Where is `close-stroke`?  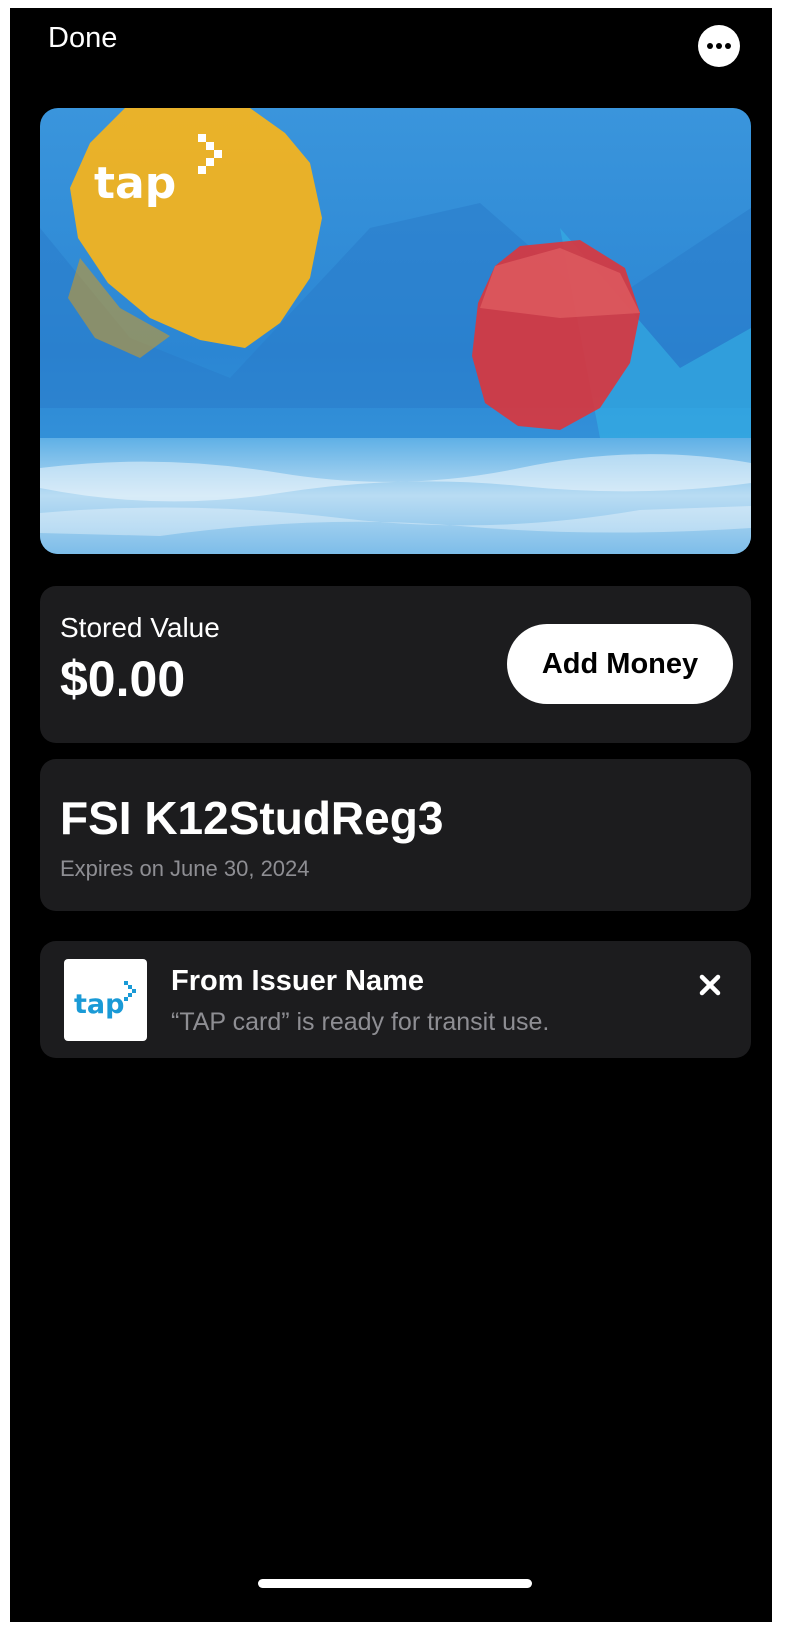
close-stroke is located at coordinates (710, 985).